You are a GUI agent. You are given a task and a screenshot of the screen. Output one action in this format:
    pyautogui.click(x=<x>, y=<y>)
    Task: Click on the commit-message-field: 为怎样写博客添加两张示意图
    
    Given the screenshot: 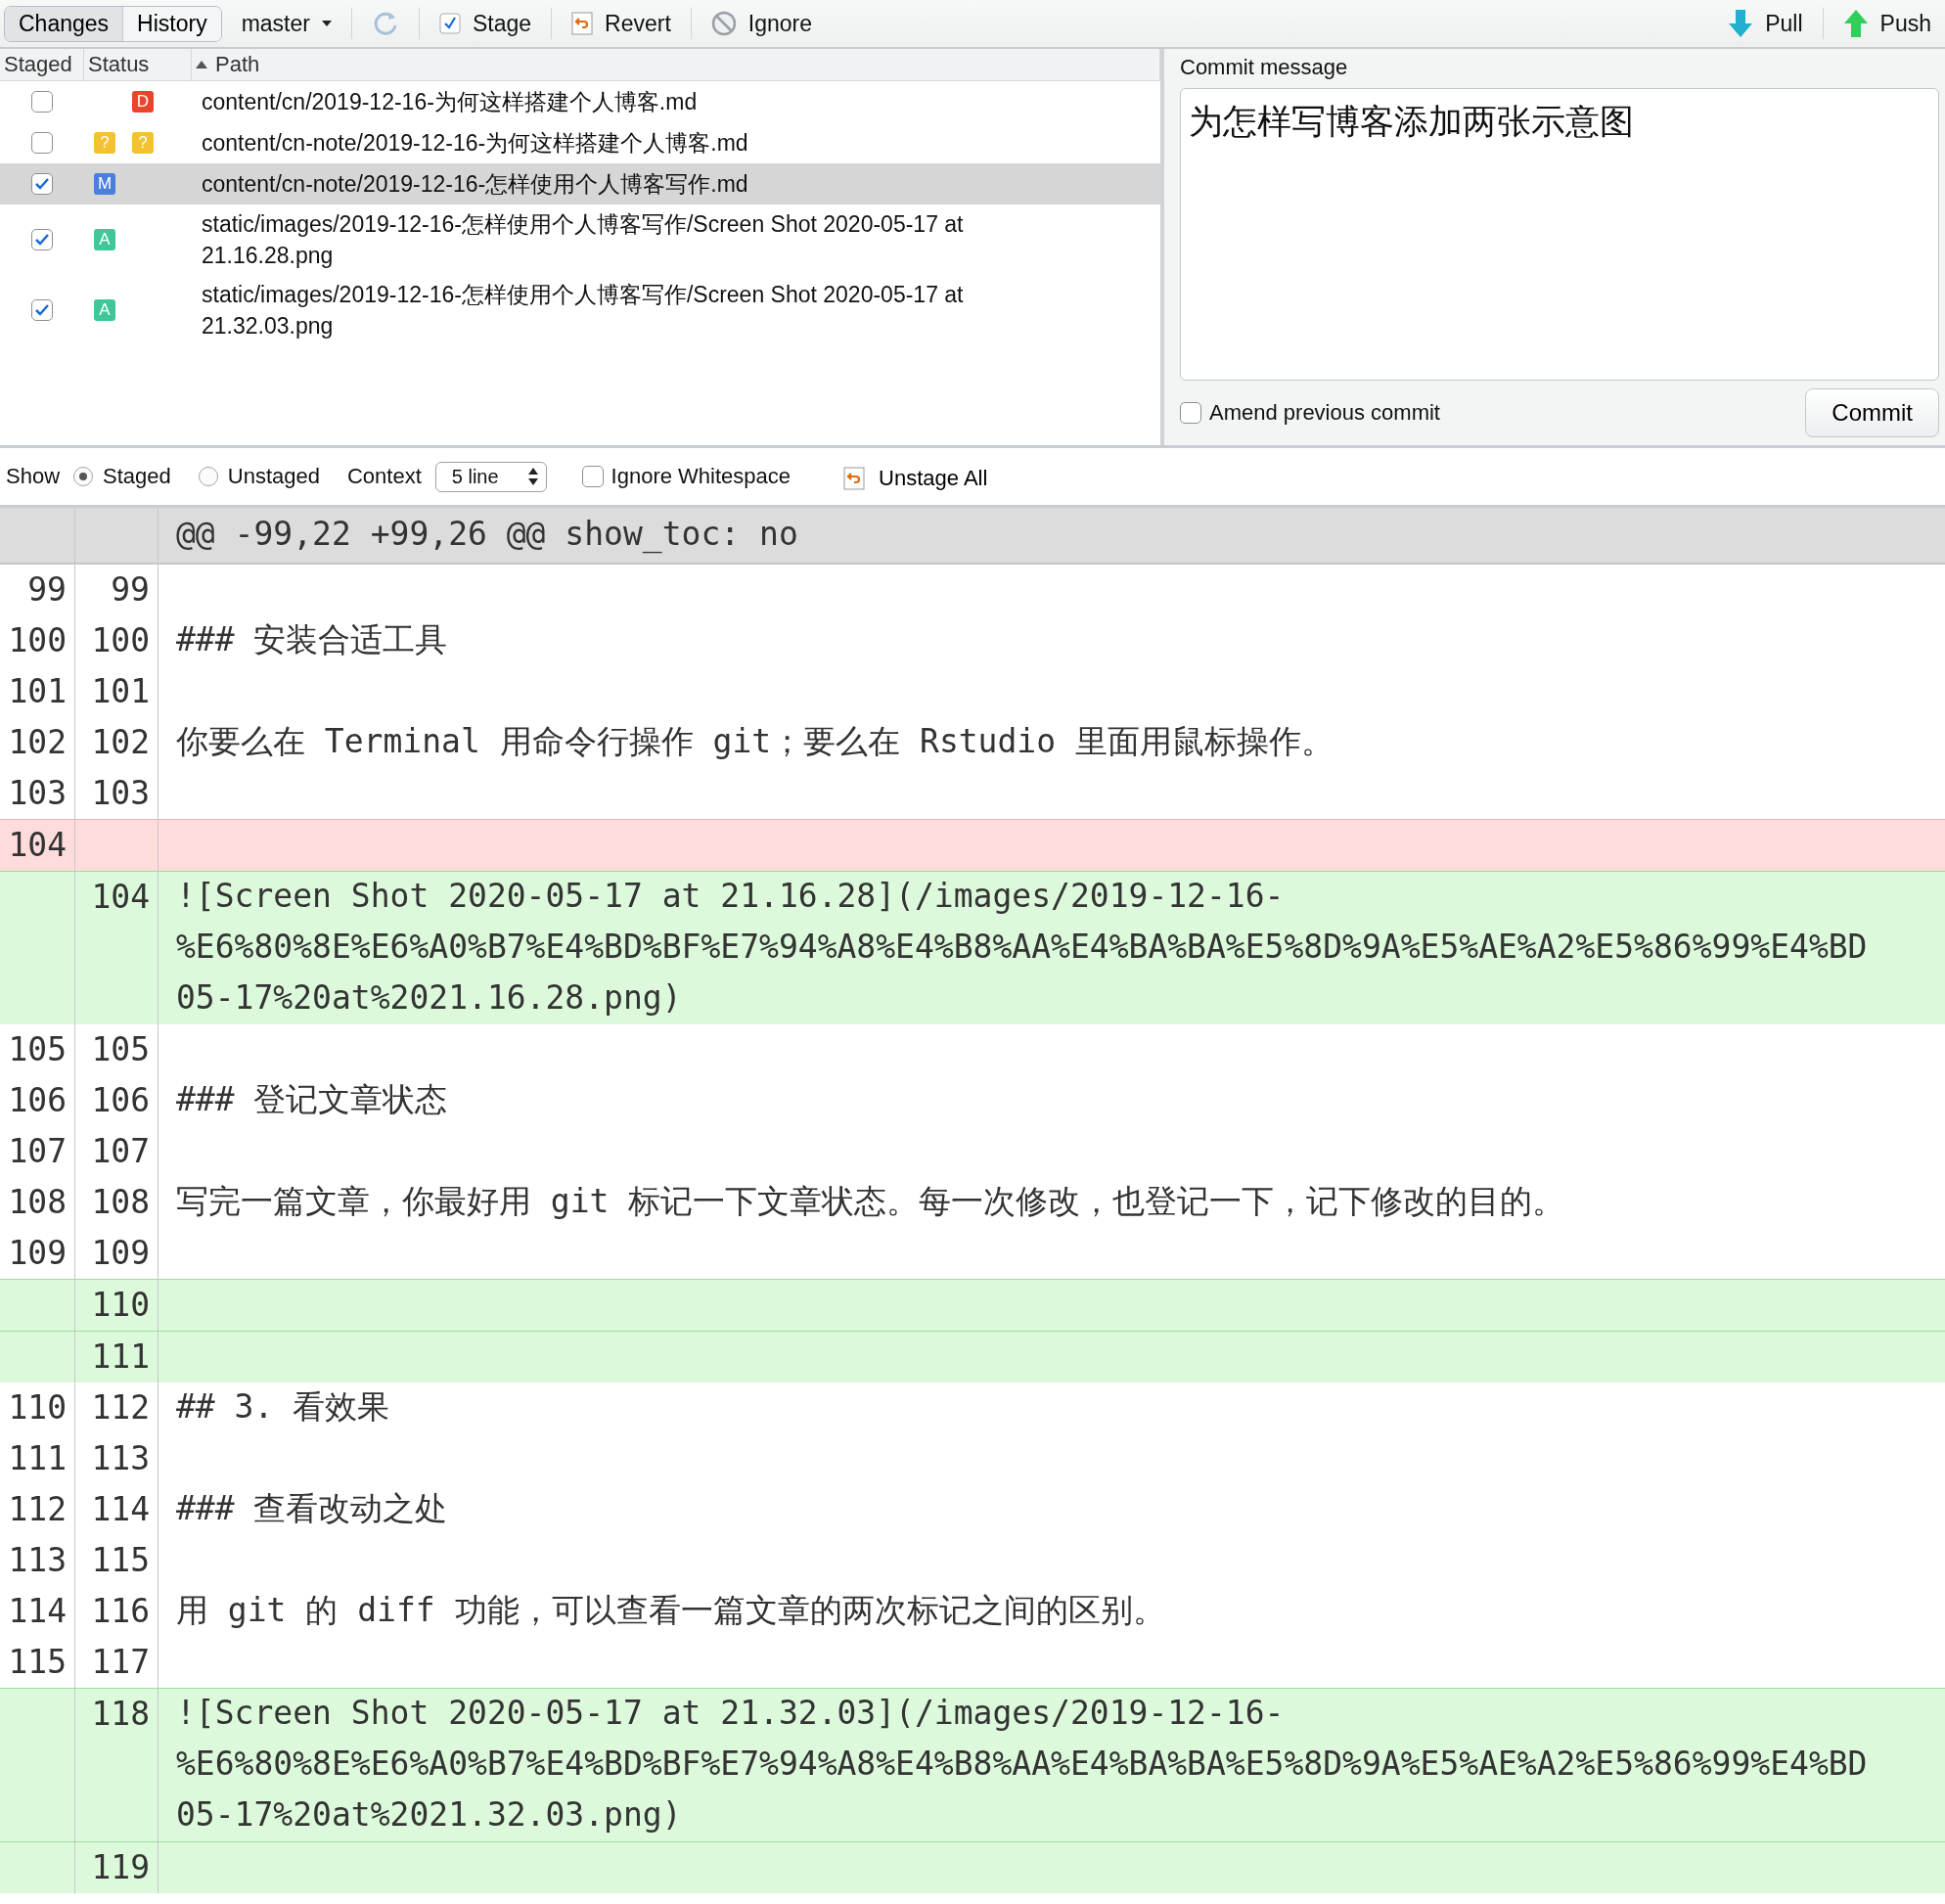 What is the action you would take?
    pyautogui.click(x=1560, y=234)
    